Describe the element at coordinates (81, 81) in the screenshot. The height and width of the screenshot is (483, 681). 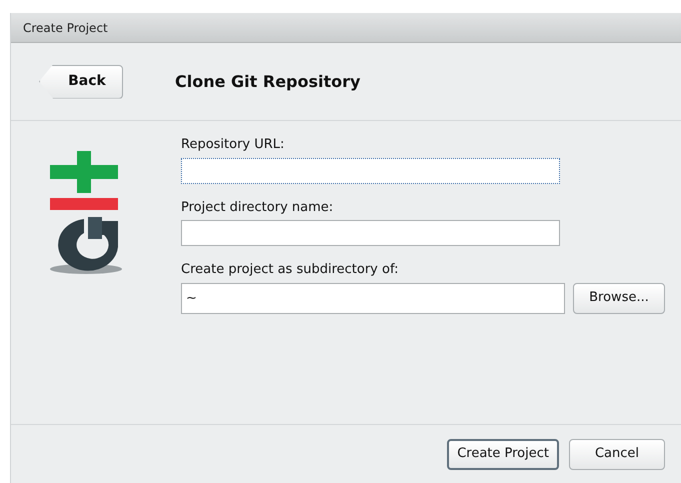
I see `back-button: Back` at that location.